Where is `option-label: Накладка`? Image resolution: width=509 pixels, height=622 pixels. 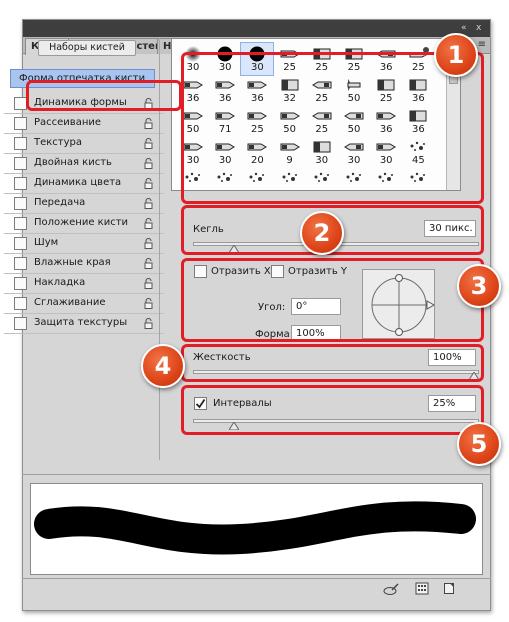 option-label: Накладка is located at coordinates (60, 282).